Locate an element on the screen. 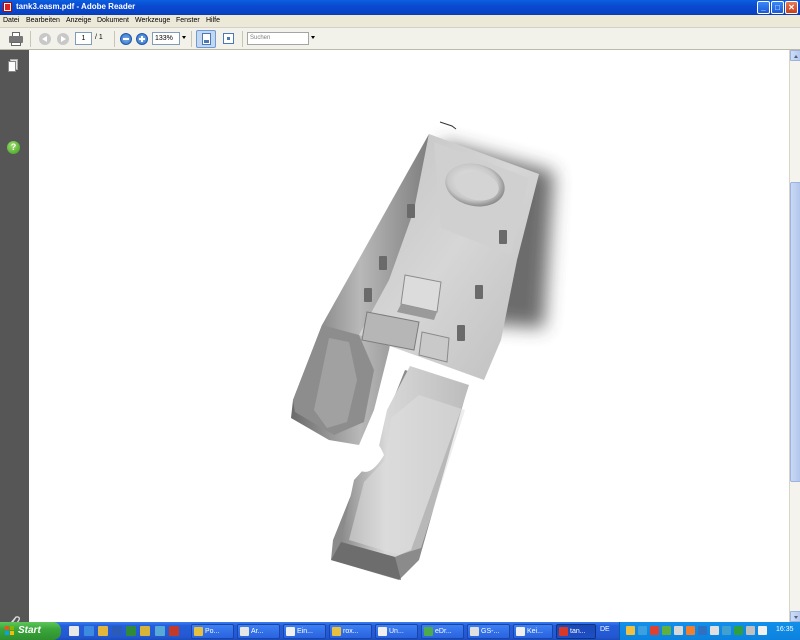 The image size is (800, 640). start-label: Start is located at coordinates (29, 630).